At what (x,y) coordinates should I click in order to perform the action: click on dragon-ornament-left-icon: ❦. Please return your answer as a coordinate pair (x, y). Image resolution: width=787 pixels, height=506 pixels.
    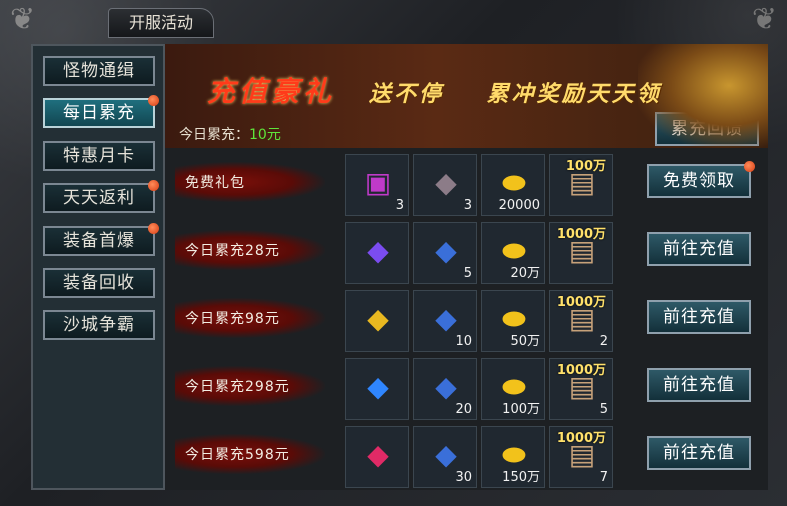
    Looking at the image, I should click on (23, 19).